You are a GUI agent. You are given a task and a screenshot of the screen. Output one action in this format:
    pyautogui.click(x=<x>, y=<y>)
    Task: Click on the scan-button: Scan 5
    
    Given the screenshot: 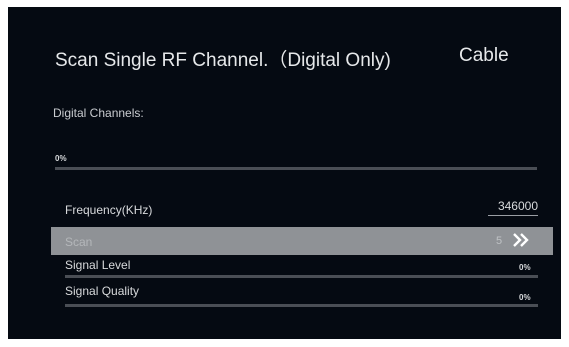 What is the action you would take?
    pyautogui.click(x=302, y=241)
    